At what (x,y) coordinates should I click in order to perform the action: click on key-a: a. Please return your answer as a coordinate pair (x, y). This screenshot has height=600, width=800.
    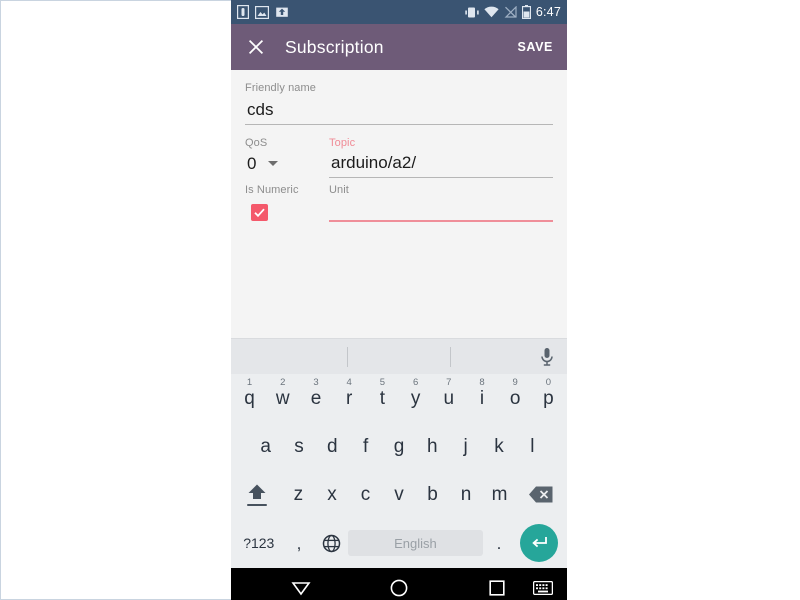
    Looking at the image, I should click on (265, 446).